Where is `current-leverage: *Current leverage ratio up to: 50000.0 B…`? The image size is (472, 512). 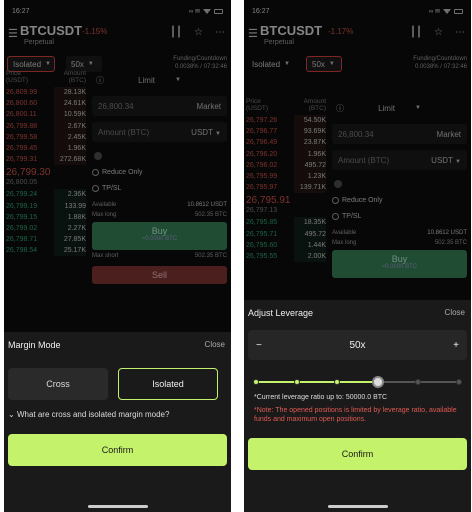 current-leverage: *Current leverage ratio up to: 50000.0 B… is located at coordinates (321, 397).